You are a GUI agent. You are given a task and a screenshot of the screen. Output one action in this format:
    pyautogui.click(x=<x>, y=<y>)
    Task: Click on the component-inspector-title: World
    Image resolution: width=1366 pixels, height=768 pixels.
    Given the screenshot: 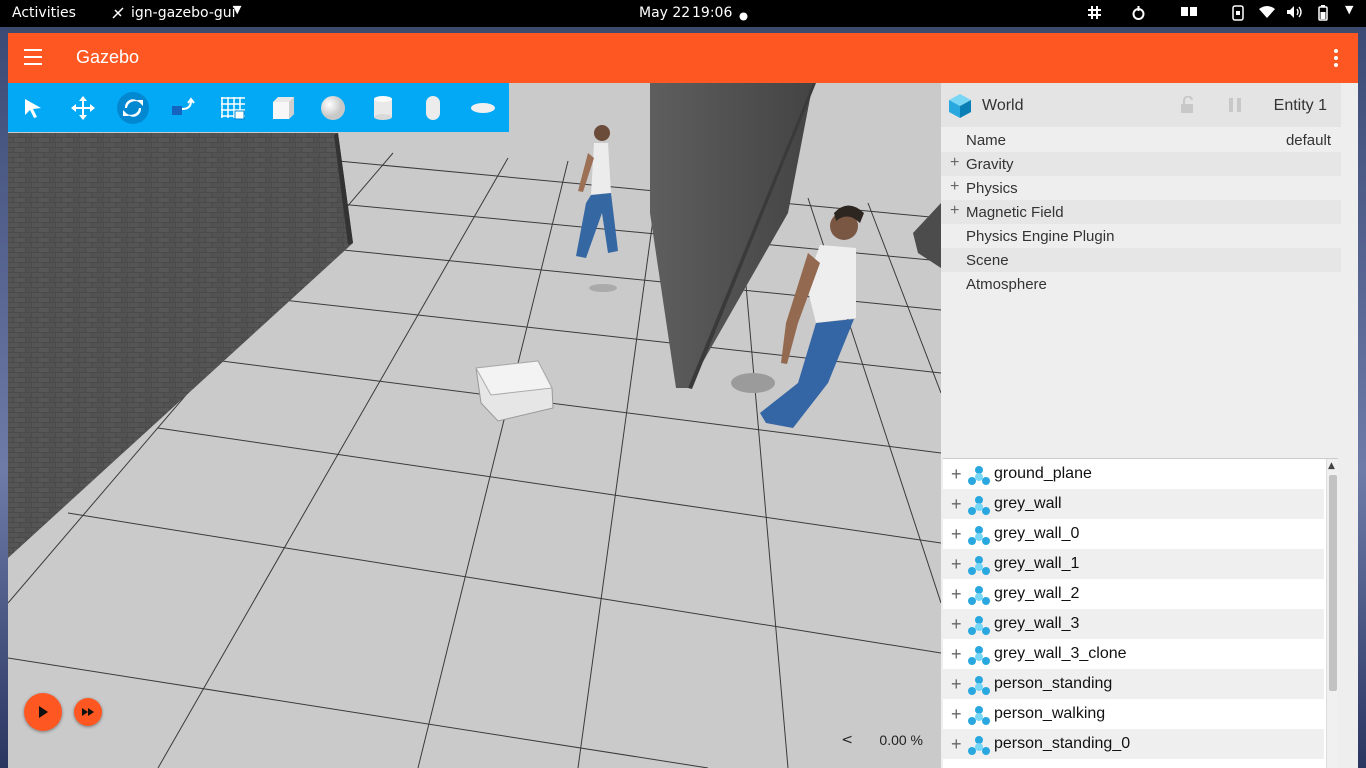 What is the action you would take?
    pyautogui.click(x=1003, y=105)
    